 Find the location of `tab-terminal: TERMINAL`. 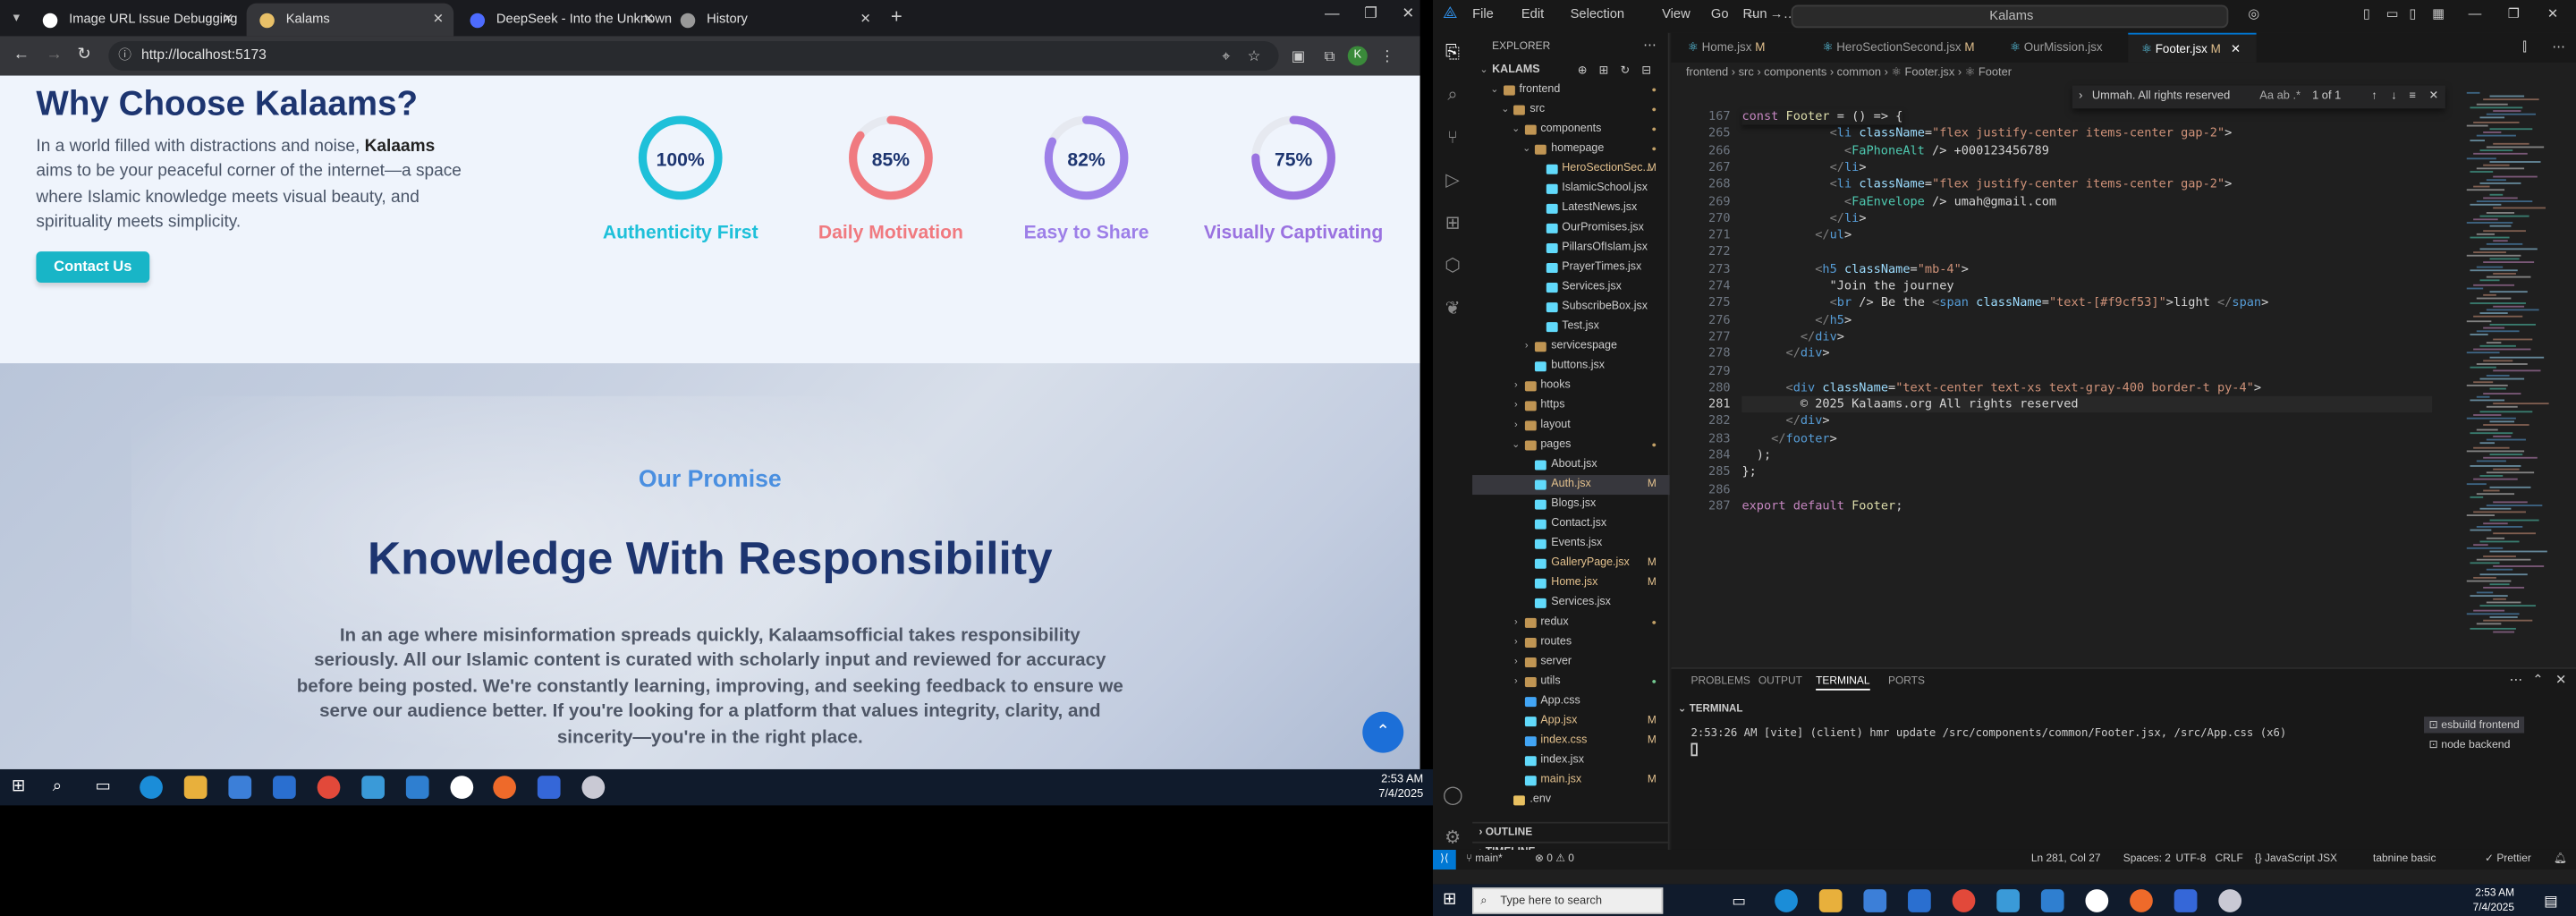

tab-terminal: TERMINAL is located at coordinates (1843, 683).